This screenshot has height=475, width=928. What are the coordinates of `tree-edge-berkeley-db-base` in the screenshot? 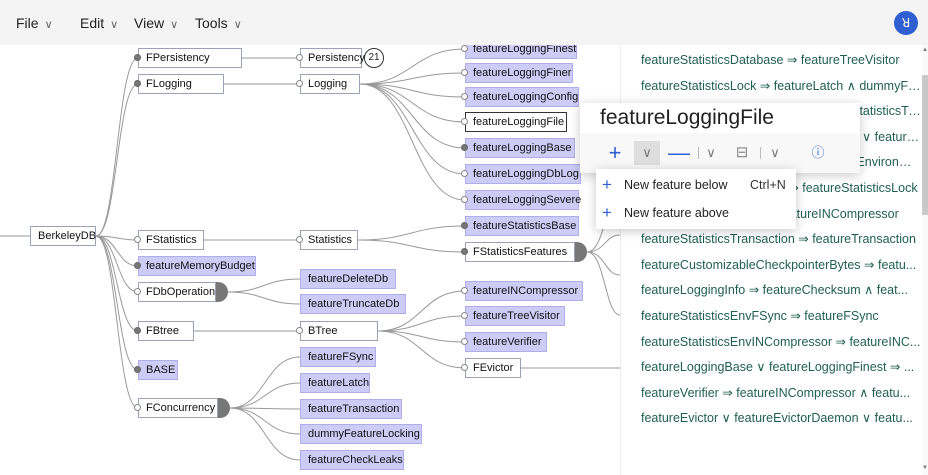 It's located at (117, 303).